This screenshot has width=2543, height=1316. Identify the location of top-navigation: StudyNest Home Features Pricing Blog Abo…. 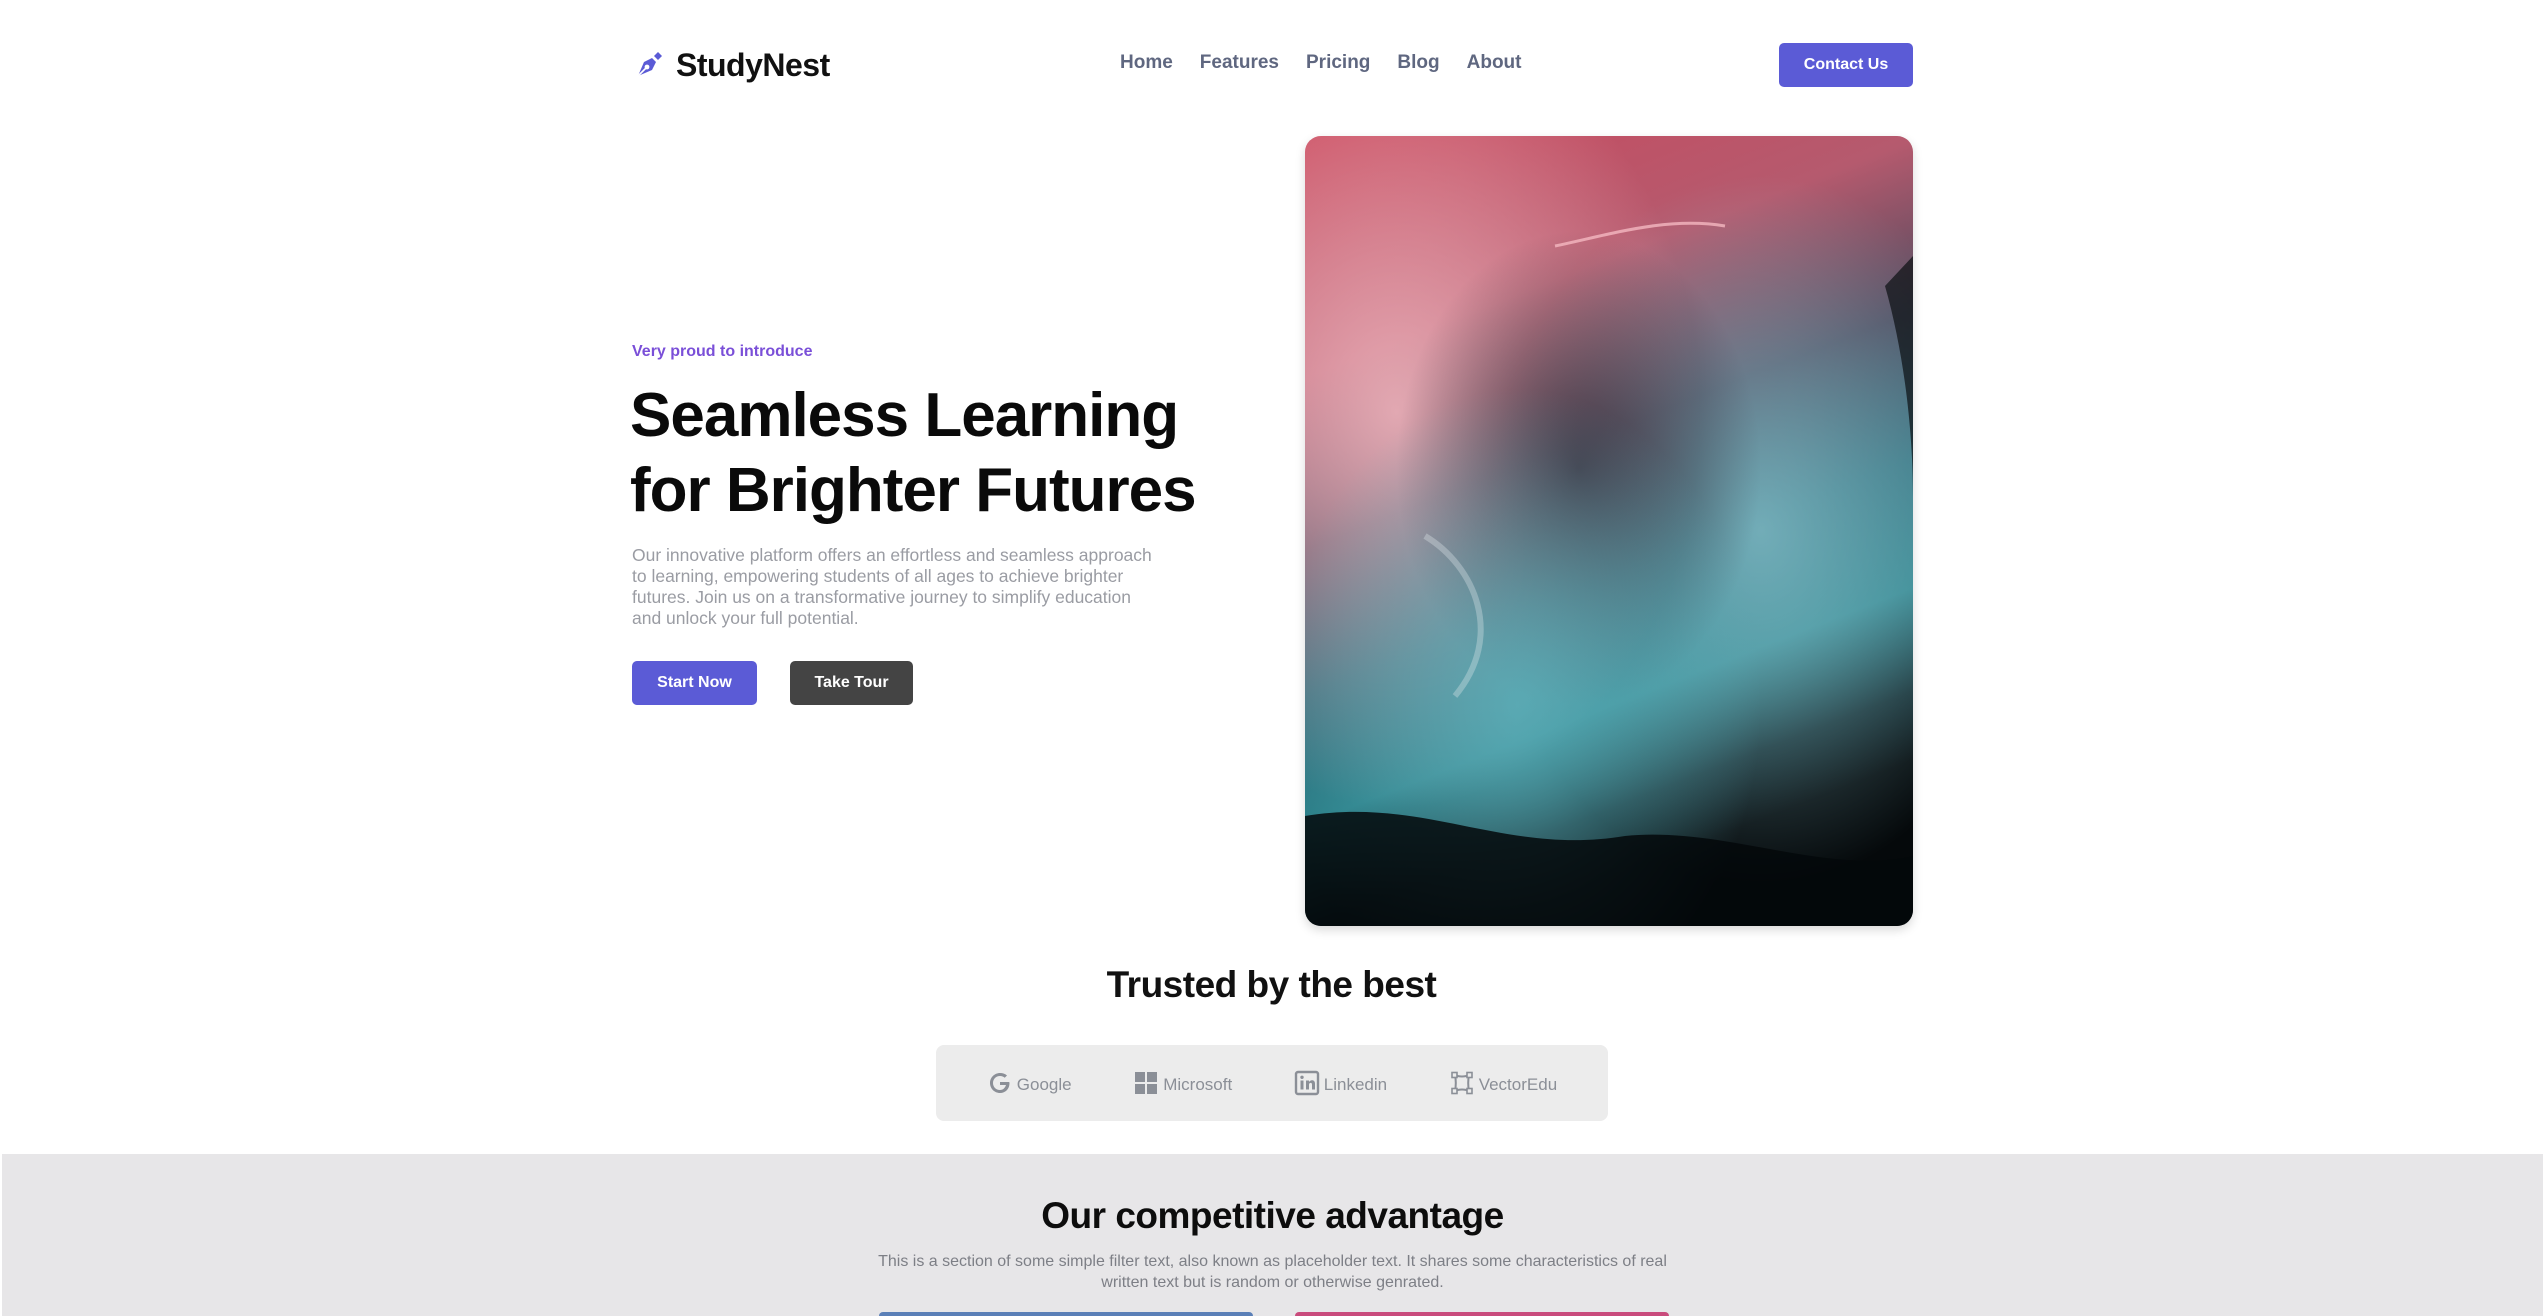
(1272, 65).